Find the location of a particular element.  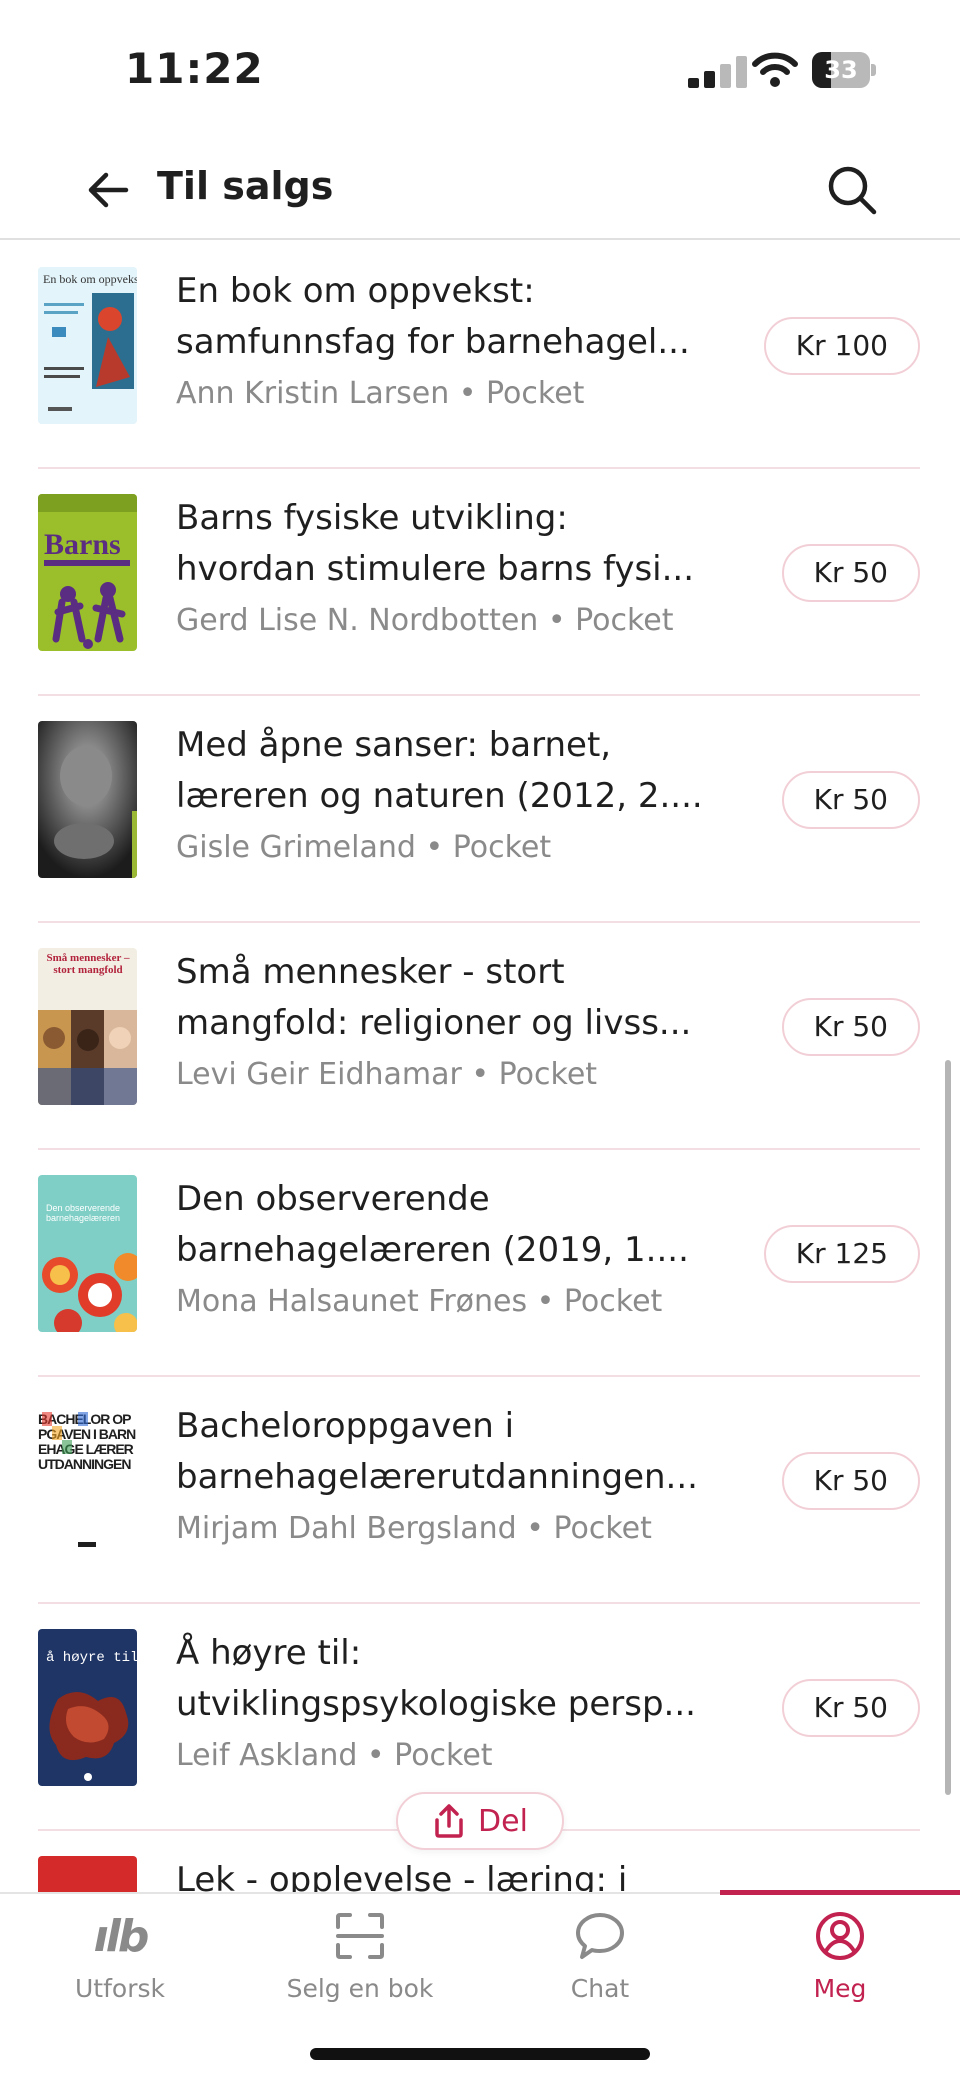

arrow-left-icon is located at coordinates (108, 190).